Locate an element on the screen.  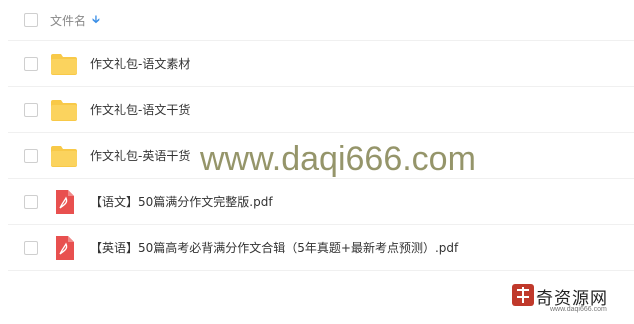
logo-url: www.daqi666.com is located at coordinates (578, 309).